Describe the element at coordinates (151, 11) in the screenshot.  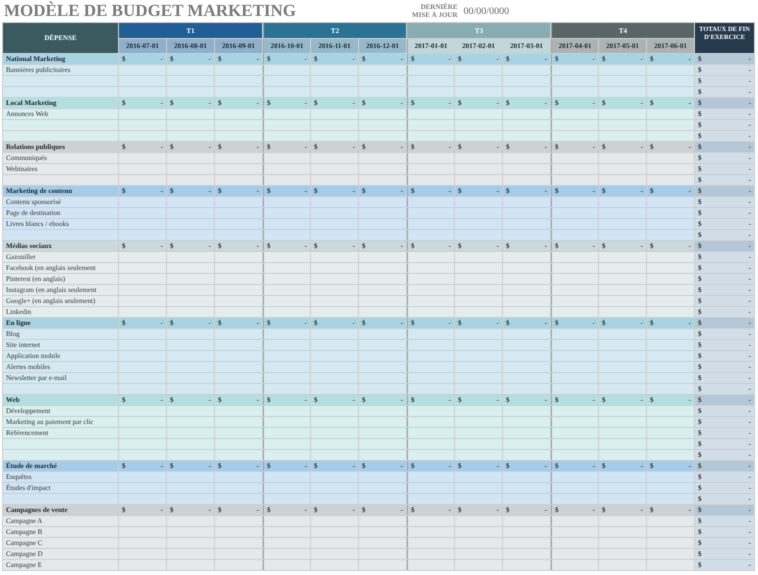
I see `page-title: MODÈLE DE BUDGET MARKETING` at that location.